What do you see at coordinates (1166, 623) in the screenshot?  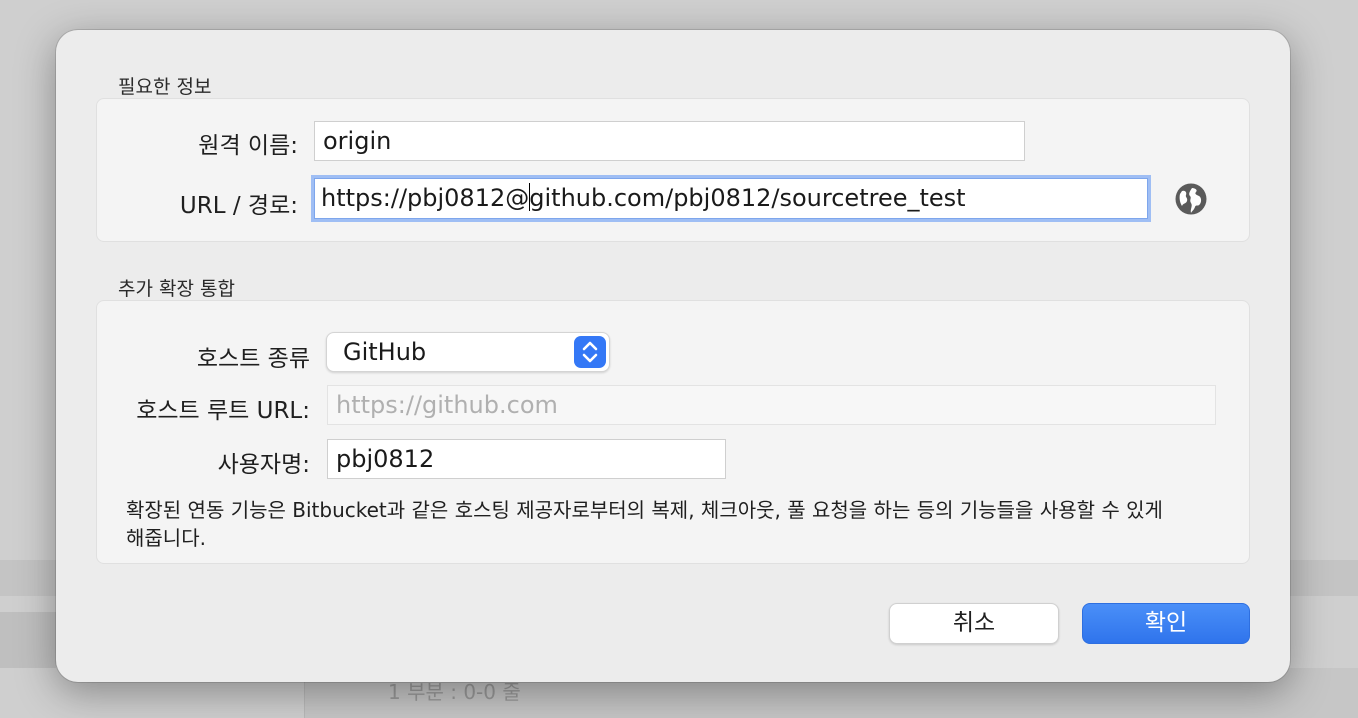 I see `ok-button: 확인` at bounding box center [1166, 623].